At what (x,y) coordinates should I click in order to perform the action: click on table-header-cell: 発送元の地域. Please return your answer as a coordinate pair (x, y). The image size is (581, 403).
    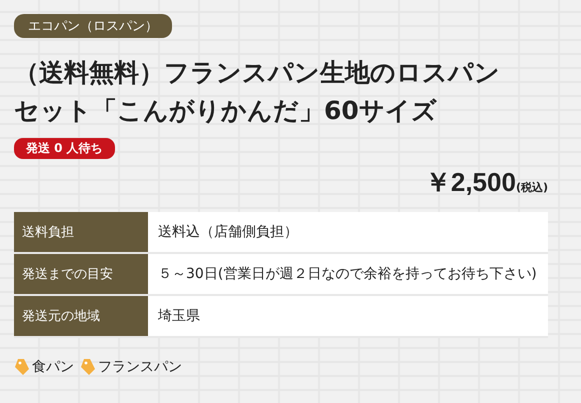
    Looking at the image, I should click on (81, 316).